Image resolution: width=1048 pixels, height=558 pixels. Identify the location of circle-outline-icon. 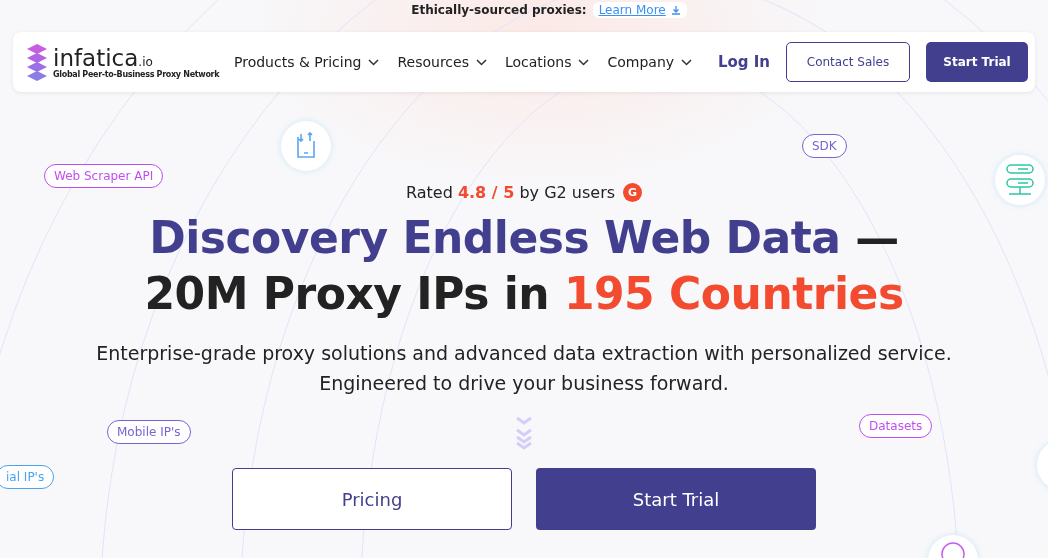
(953, 549).